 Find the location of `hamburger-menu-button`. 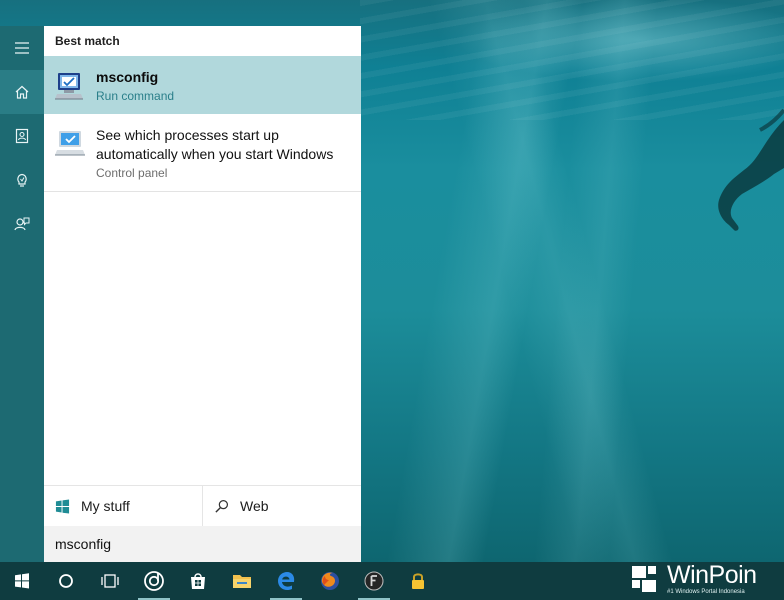

hamburger-menu-button is located at coordinates (22, 48).